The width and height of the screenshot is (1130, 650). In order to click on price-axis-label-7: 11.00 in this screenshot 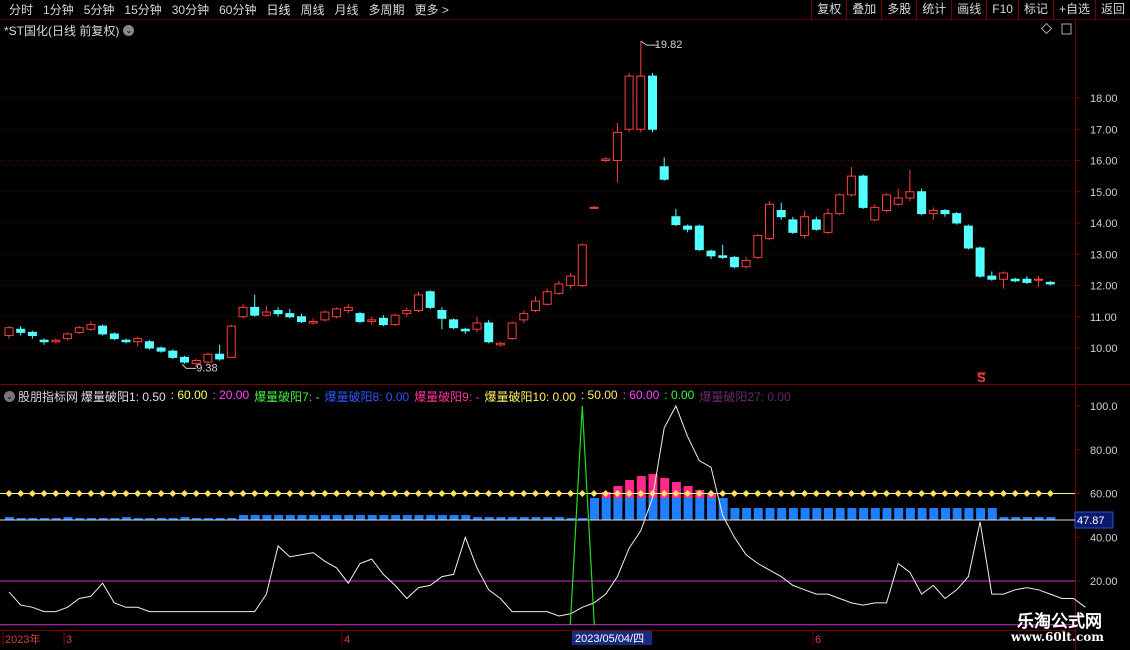, I will do `click(1103, 318)`.